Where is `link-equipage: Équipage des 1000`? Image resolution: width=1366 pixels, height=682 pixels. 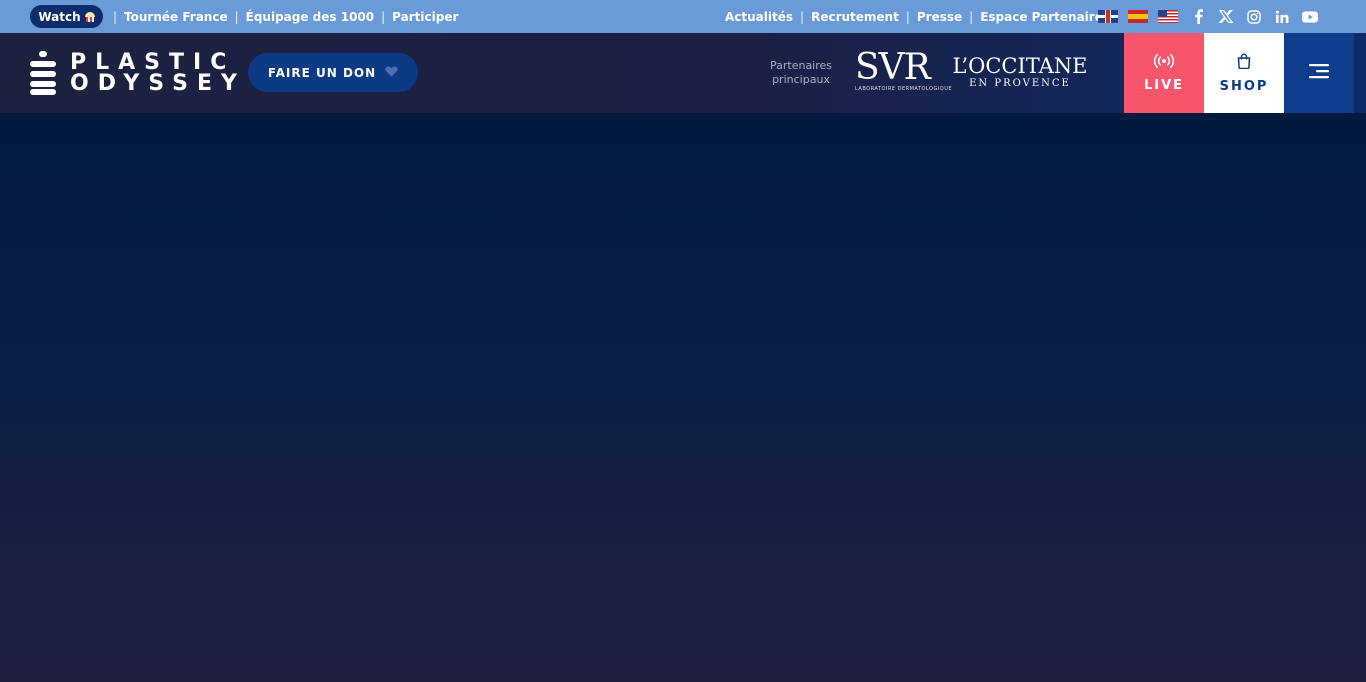 link-equipage: Équipage des 1000 is located at coordinates (310, 17).